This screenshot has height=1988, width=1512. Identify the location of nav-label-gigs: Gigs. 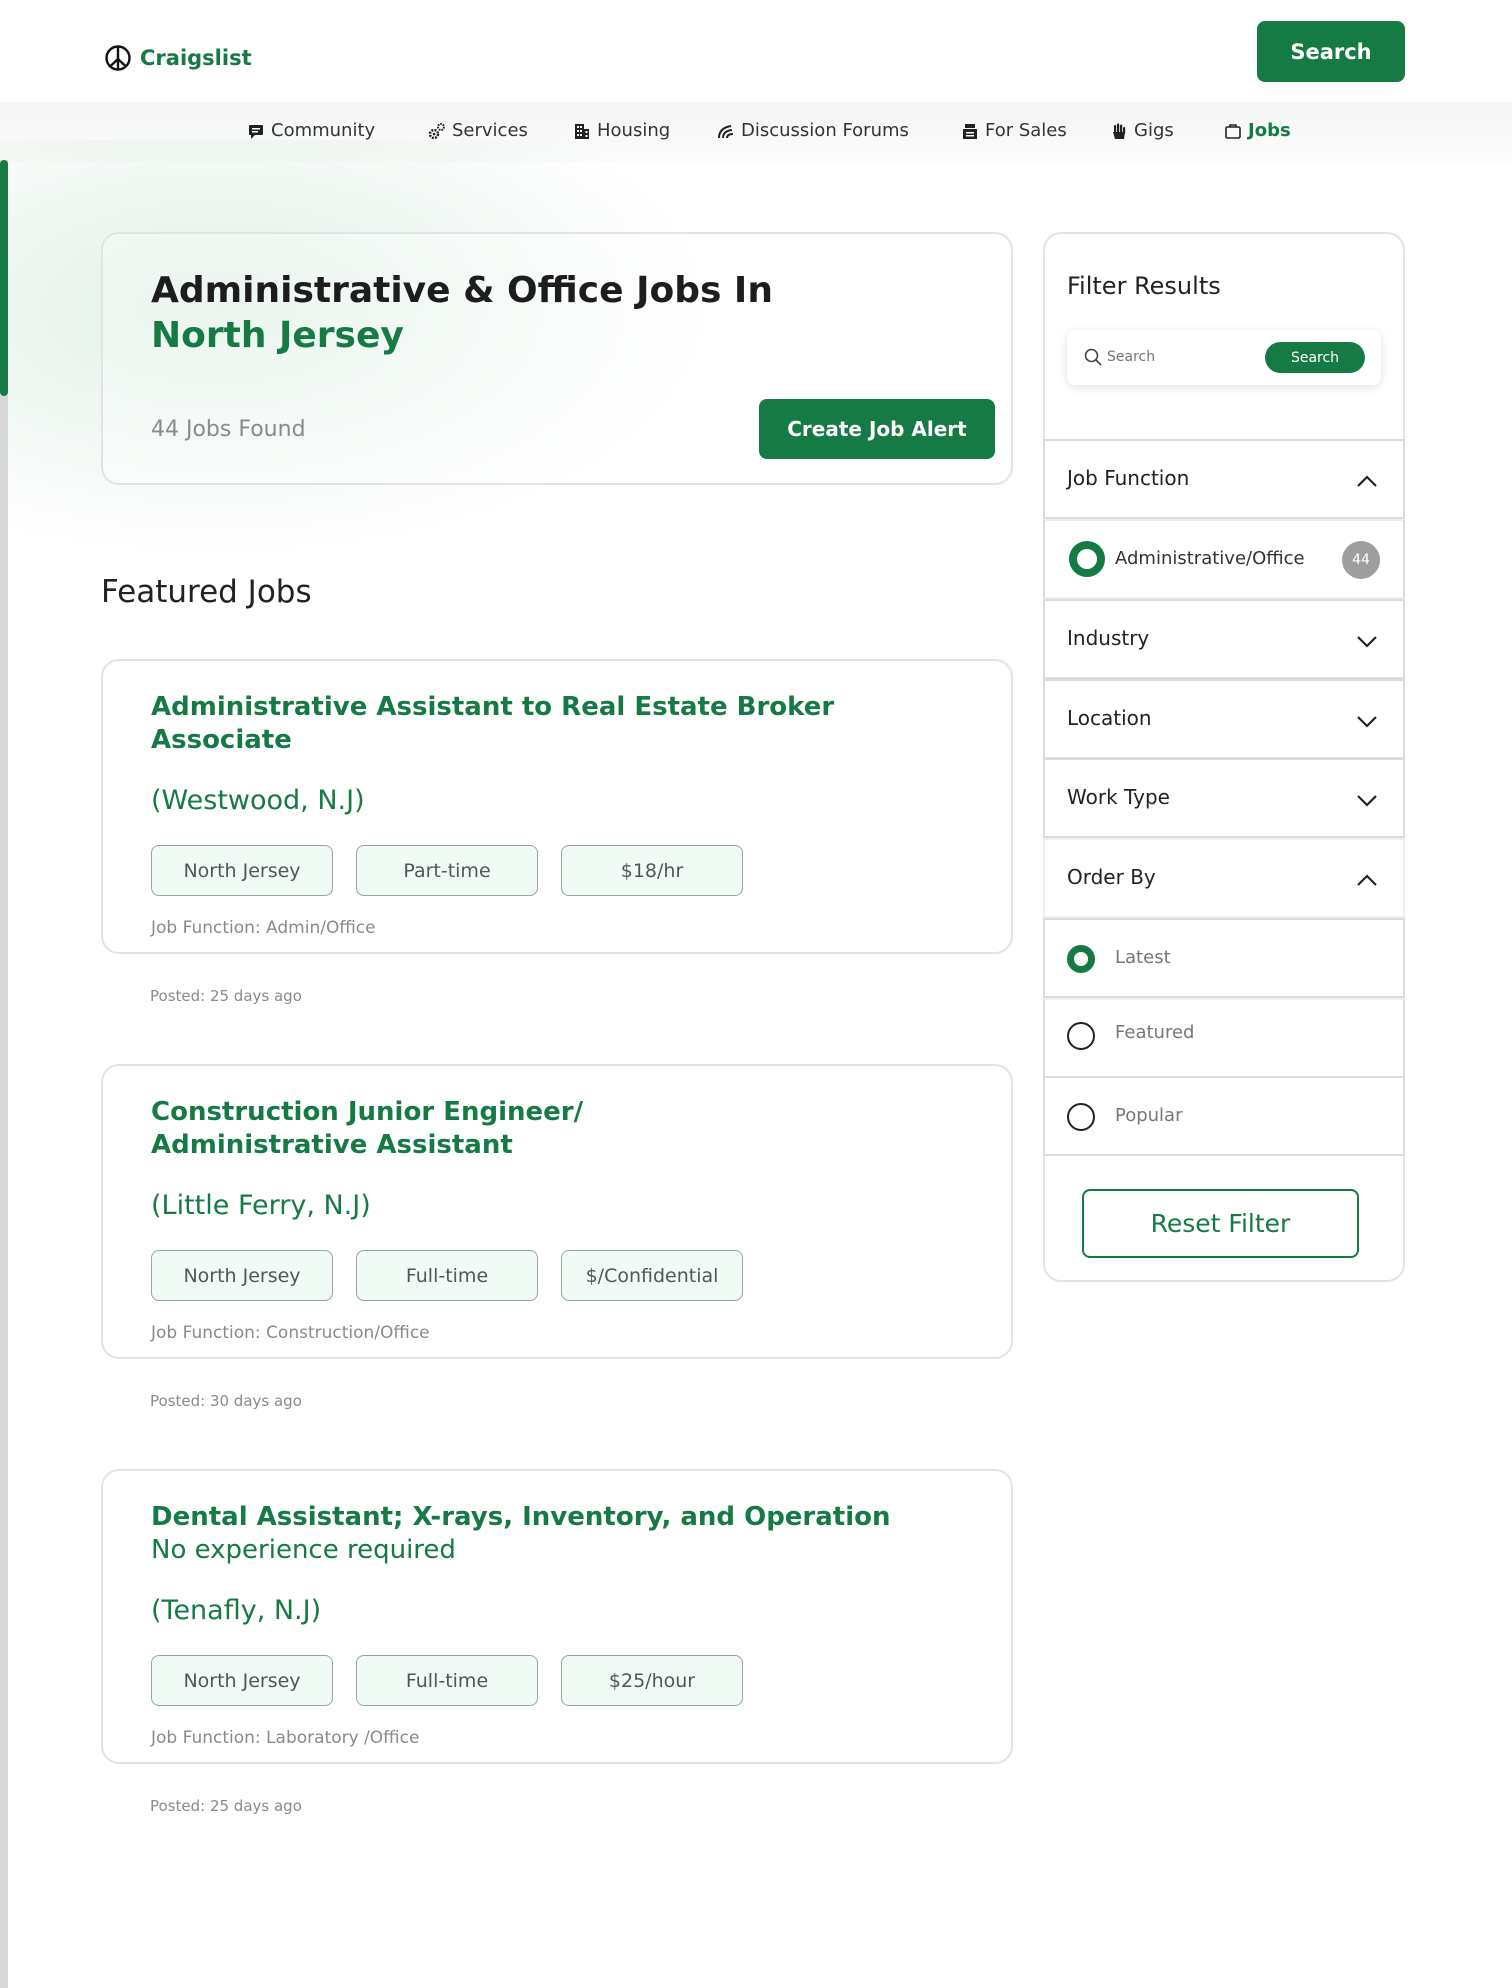
(1154, 130).